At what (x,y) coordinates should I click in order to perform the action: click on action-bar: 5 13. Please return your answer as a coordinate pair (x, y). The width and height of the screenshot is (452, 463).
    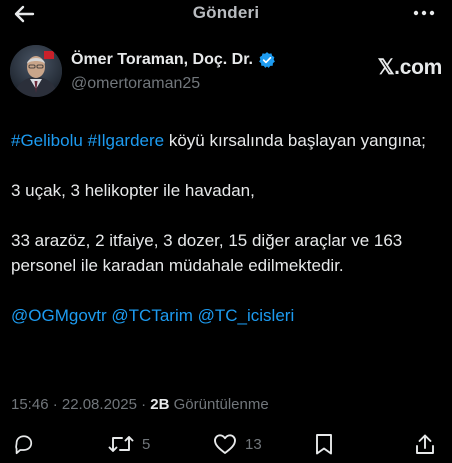
    Looking at the image, I should click on (226, 444).